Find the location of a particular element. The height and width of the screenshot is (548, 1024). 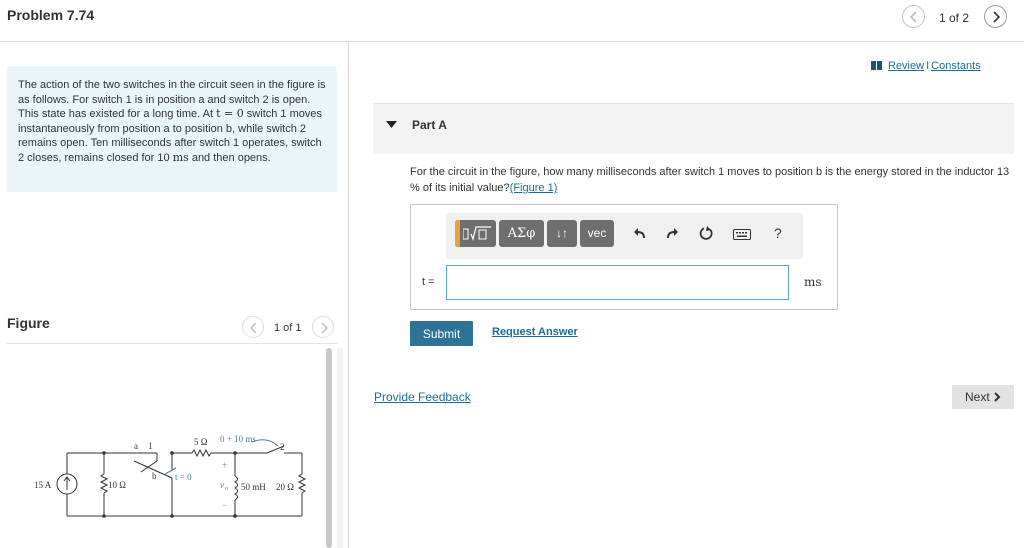

circuit-r2-label: 5 Ω is located at coordinates (201, 442).